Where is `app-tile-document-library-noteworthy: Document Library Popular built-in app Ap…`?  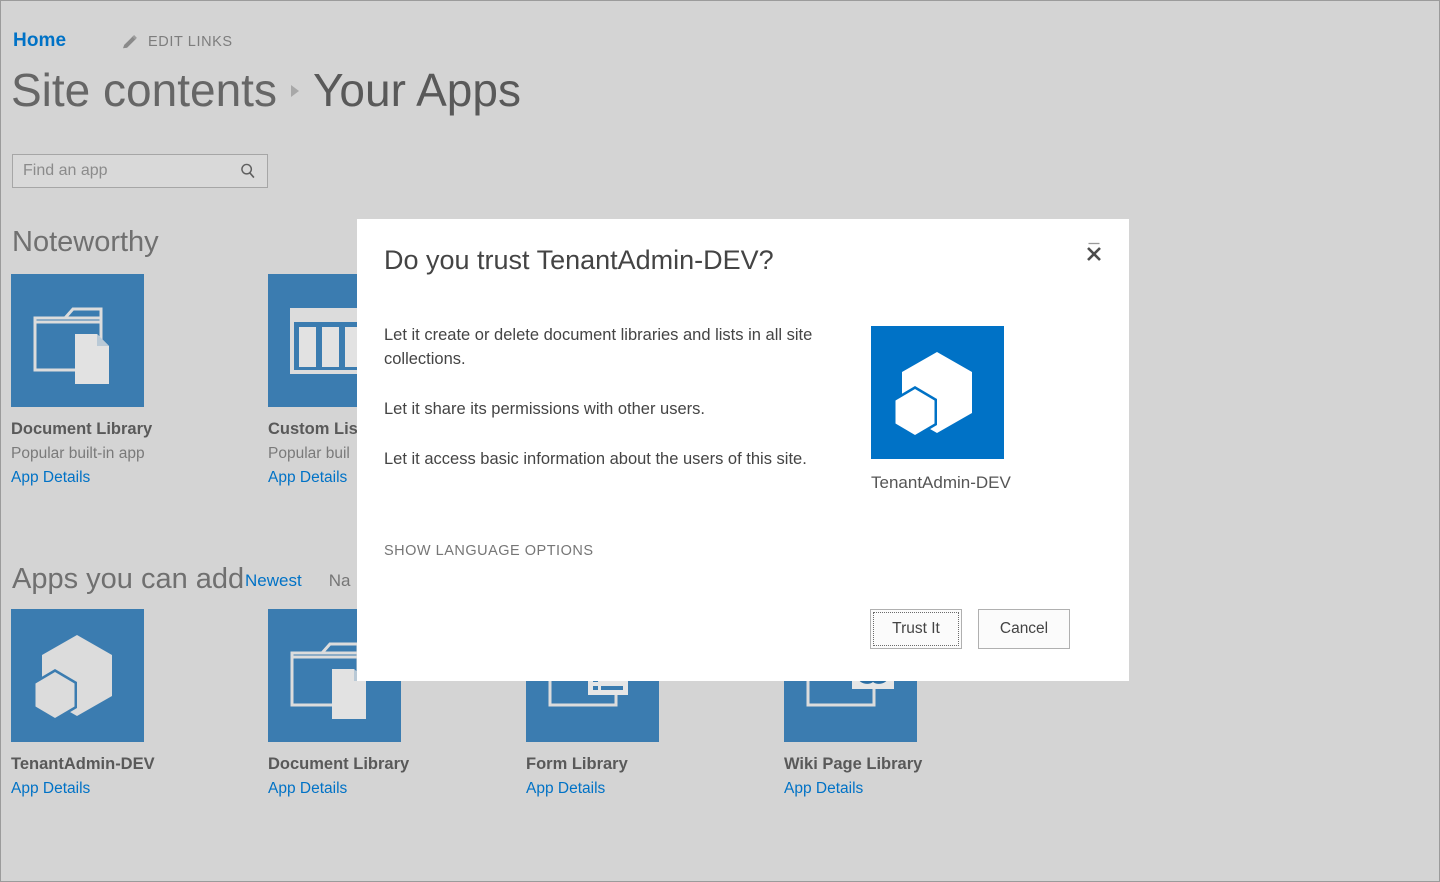 app-tile-document-library-noteworthy: Document Library Popular built-in app Ap… is located at coordinates (111, 380).